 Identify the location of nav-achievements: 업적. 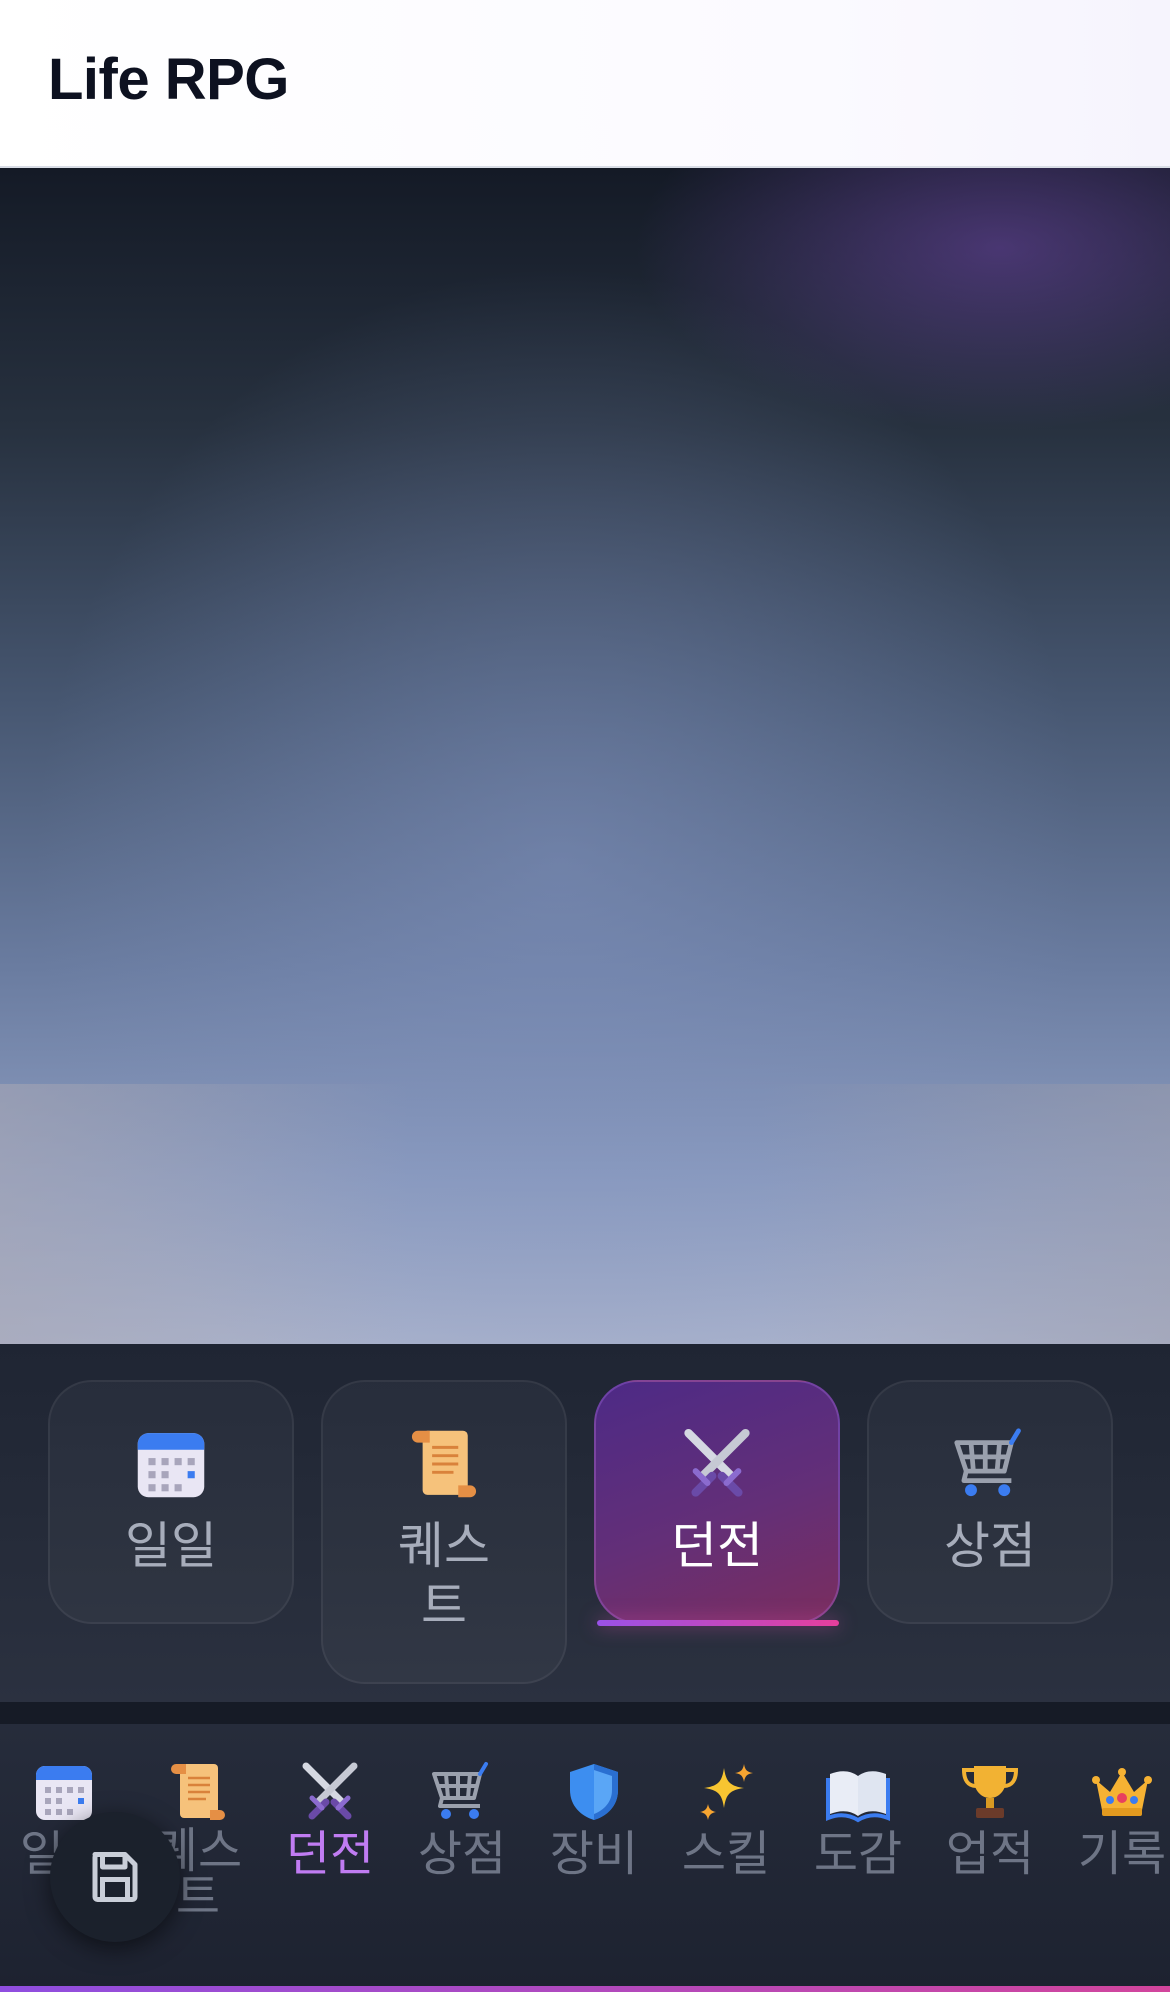
(990, 1820).